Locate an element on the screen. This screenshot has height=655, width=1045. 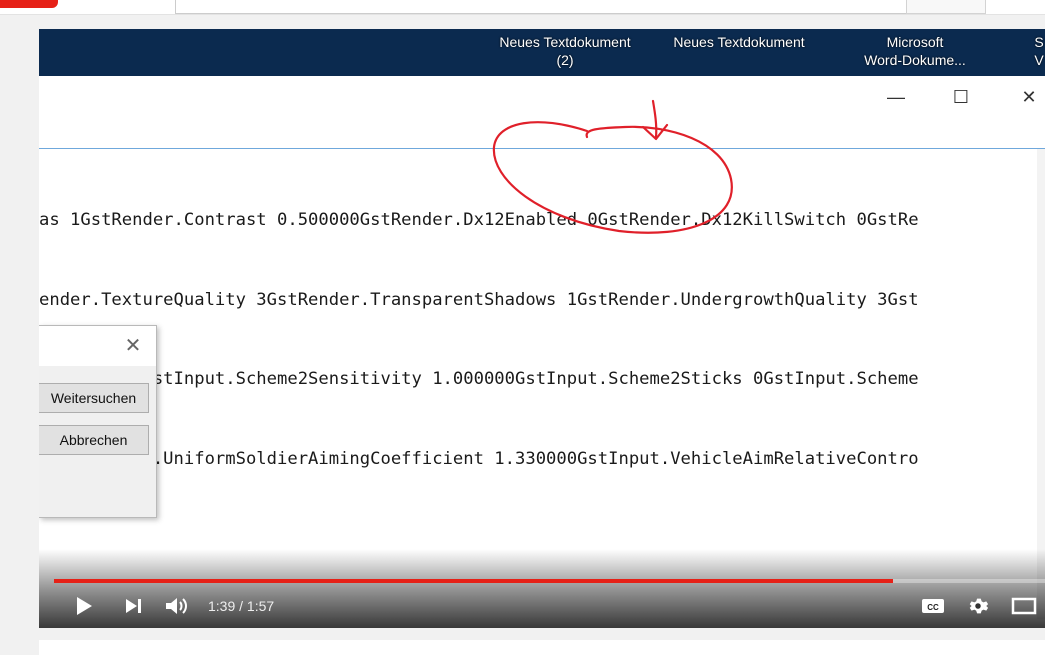
youtube-logo is located at coordinates (29, 4).